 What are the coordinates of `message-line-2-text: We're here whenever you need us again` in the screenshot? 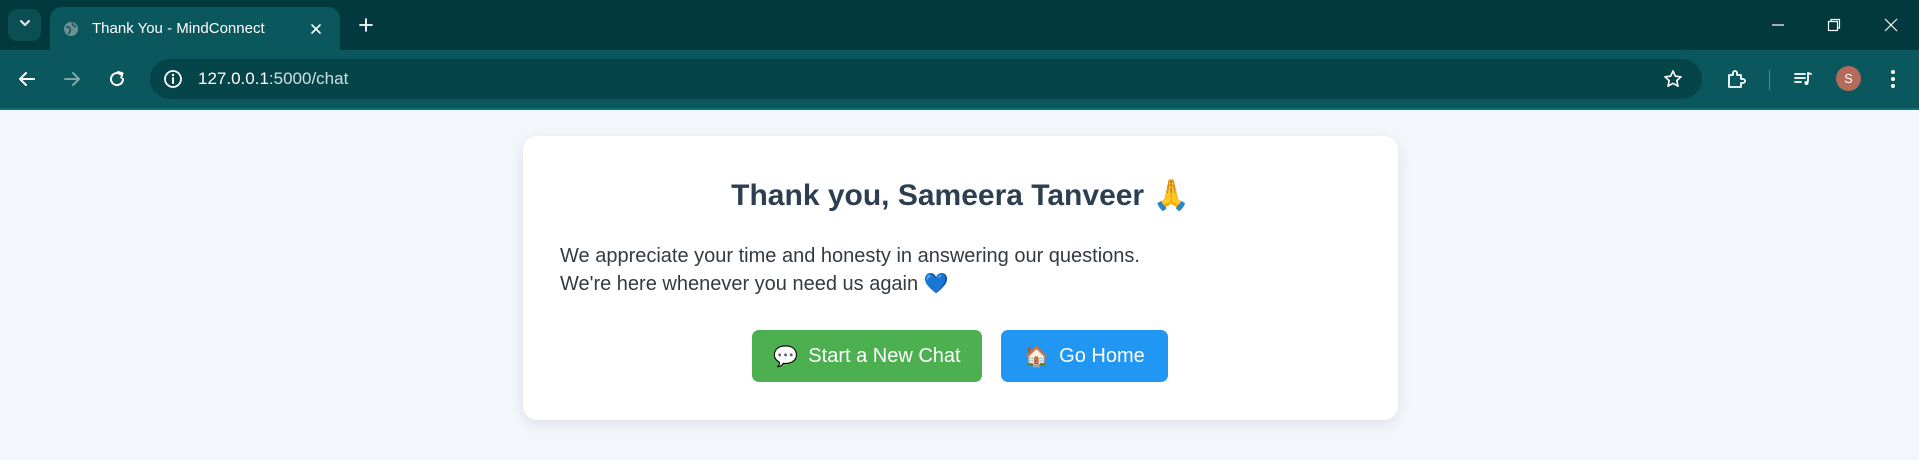 It's located at (739, 284).